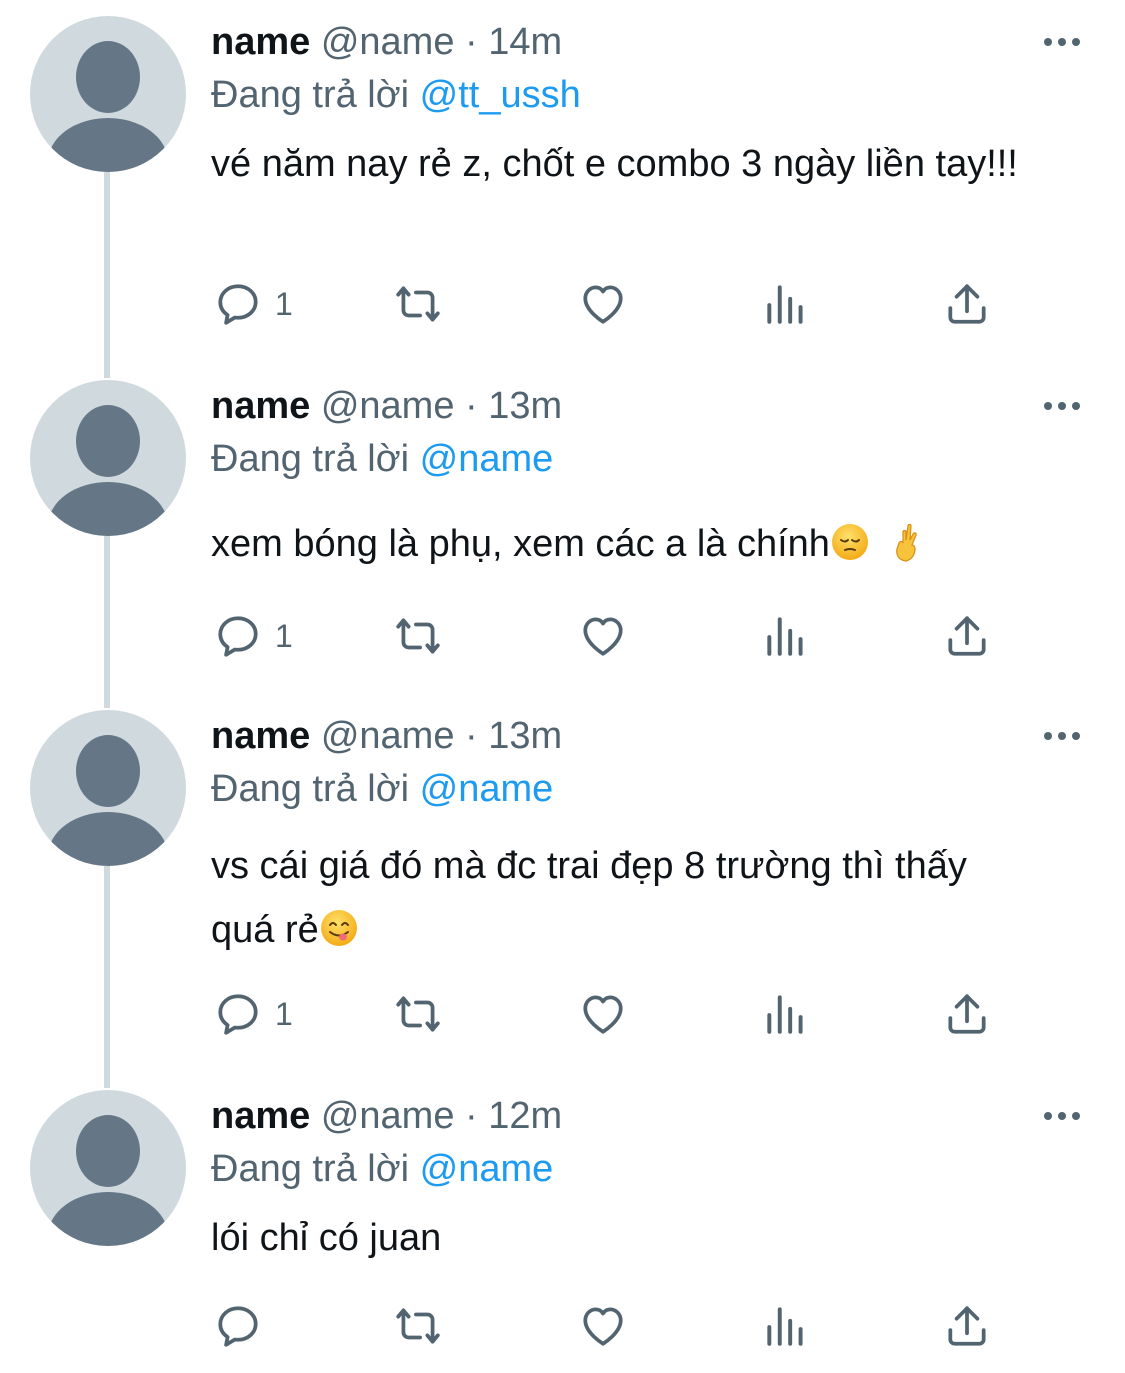 The width and height of the screenshot is (1125, 1373). I want to click on thread-connector, so click(107, 977).